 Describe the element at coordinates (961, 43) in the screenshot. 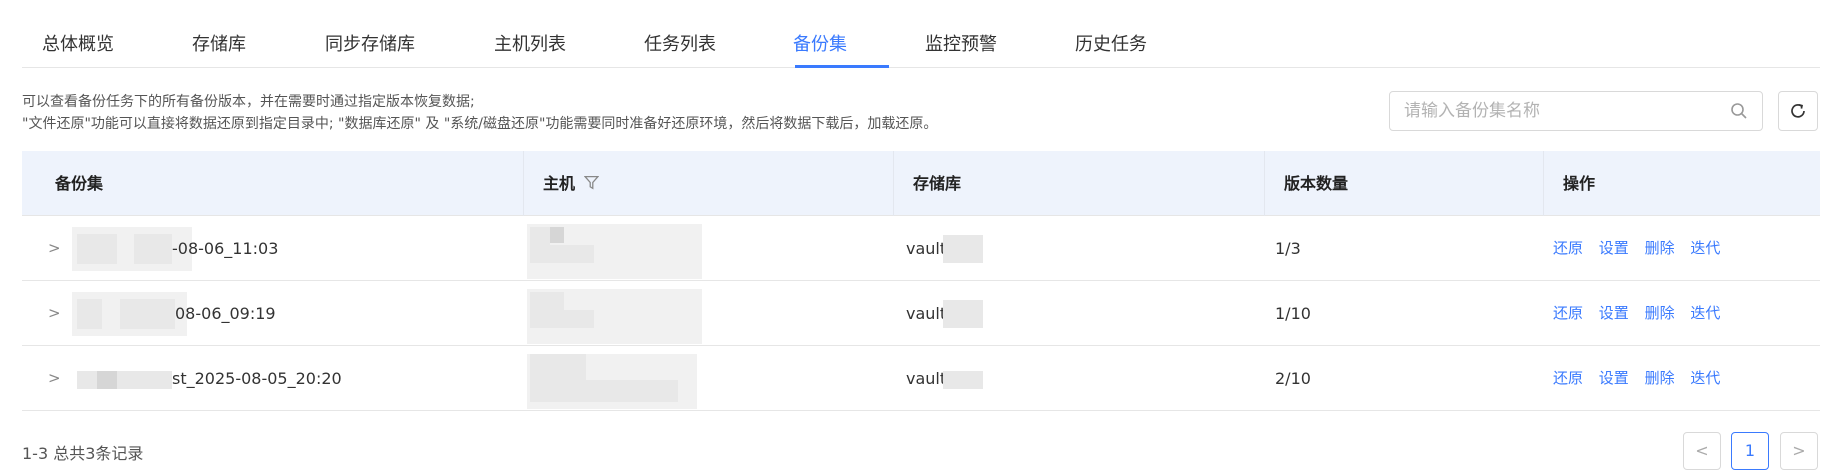

I see `tab-monitoring: 监控预警` at that location.